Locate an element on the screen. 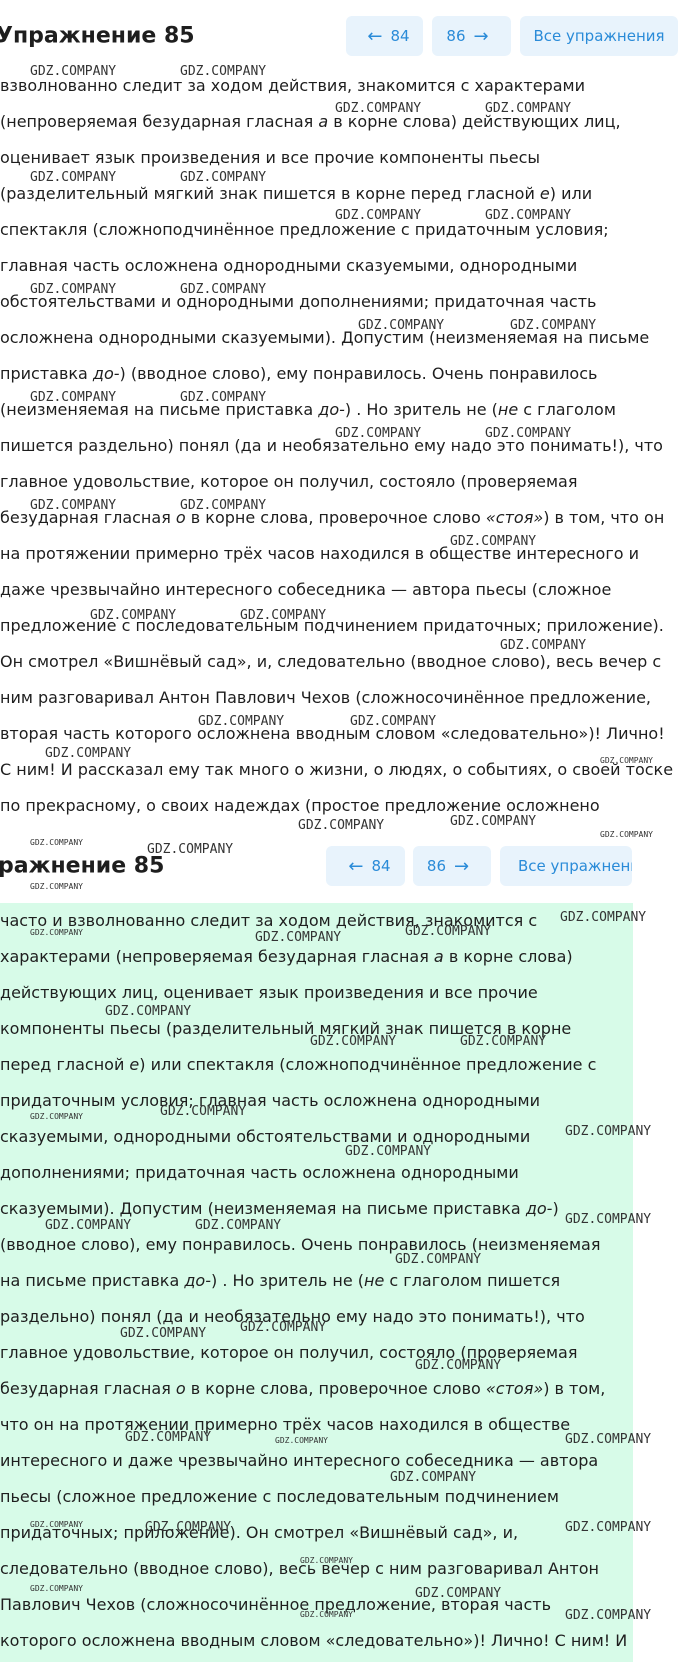 This screenshot has height=1662, width=680. prev-exercise-button-duplicate: ← 84 is located at coordinates (365, 866).